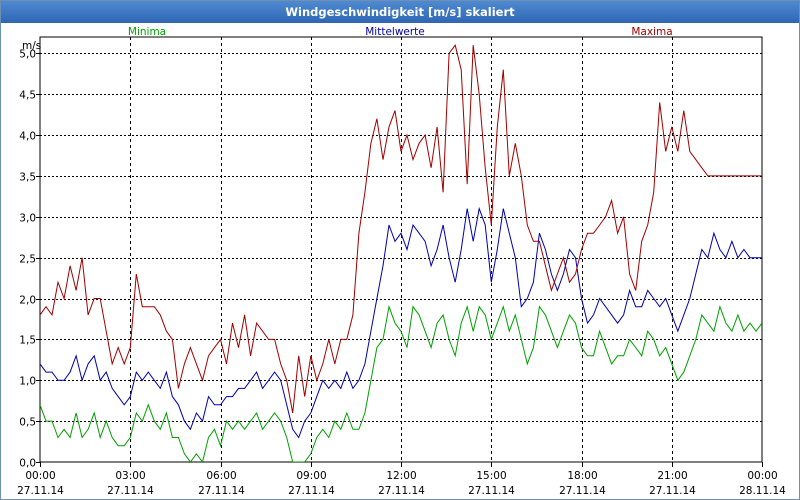 This screenshot has width=800, height=500. Describe the element at coordinates (27, 178) in the screenshot. I see `y-tick-label: 3,5` at that location.